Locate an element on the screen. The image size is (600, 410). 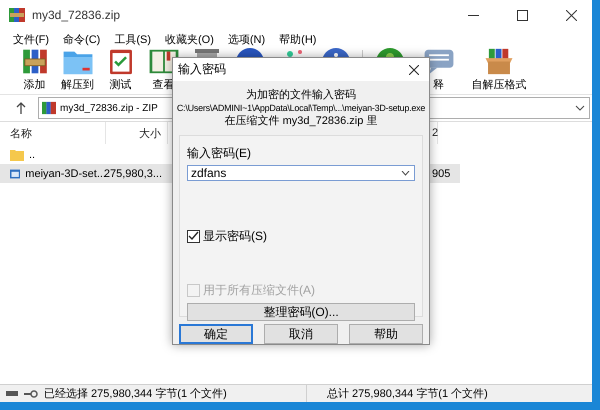
table-cell: 905 is located at coordinates (441, 174).